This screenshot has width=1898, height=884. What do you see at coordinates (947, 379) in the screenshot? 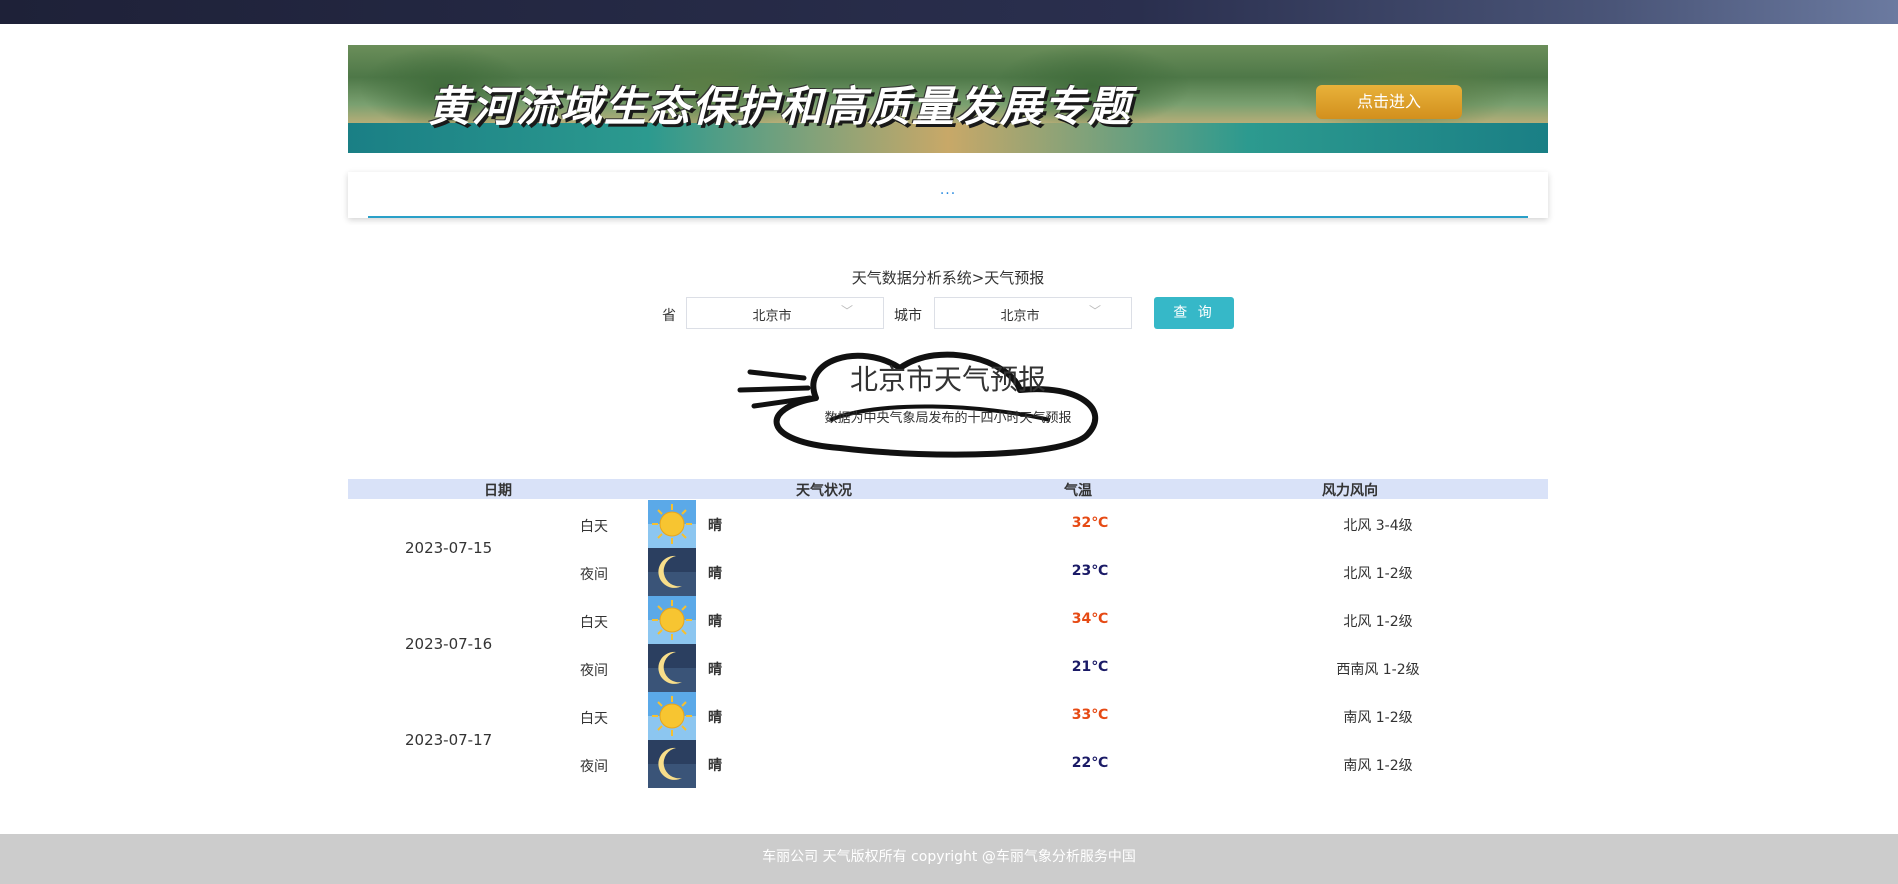
I see `forecast-title: 北京市天气预报` at bounding box center [947, 379].